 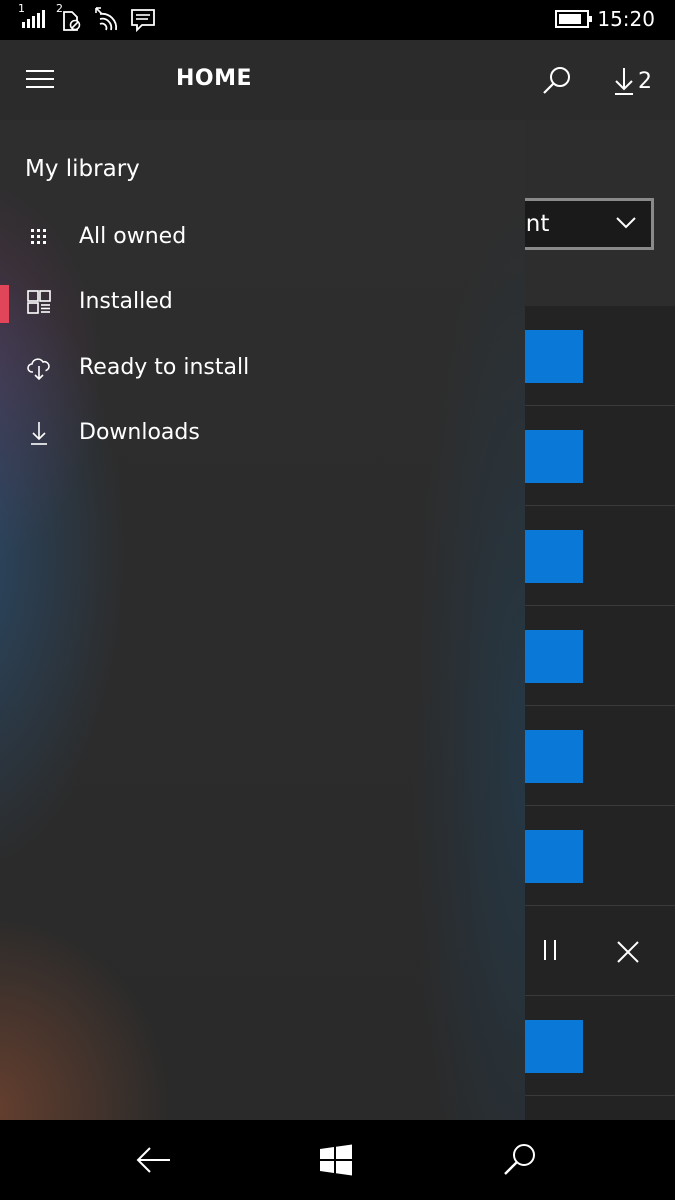 What do you see at coordinates (337, 80) in the screenshot?
I see `app-header: HOME 2` at bounding box center [337, 80].